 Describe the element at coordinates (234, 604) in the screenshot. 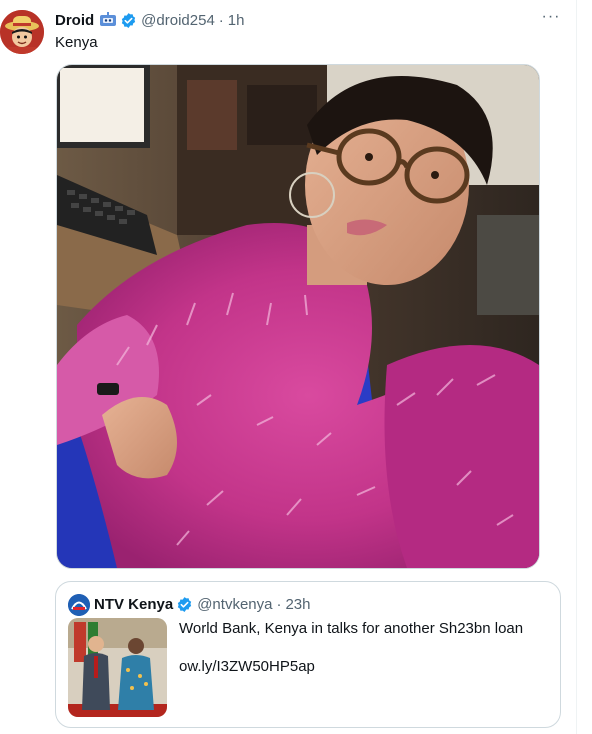

I see `quoted-author-handle: @ntvkenya` at that location.